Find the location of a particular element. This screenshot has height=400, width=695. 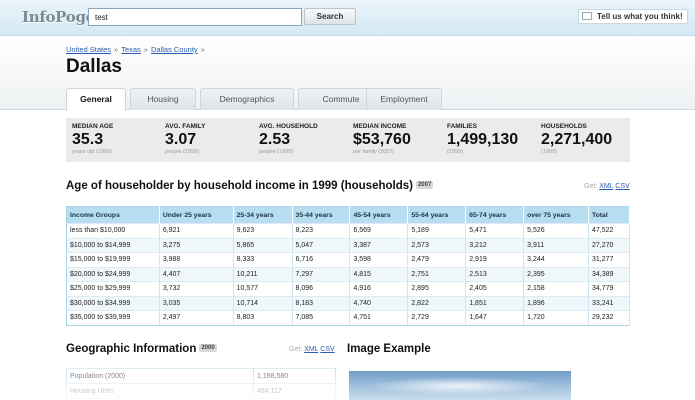

table-cell: 4,407 is located at coordinates (196, 274).